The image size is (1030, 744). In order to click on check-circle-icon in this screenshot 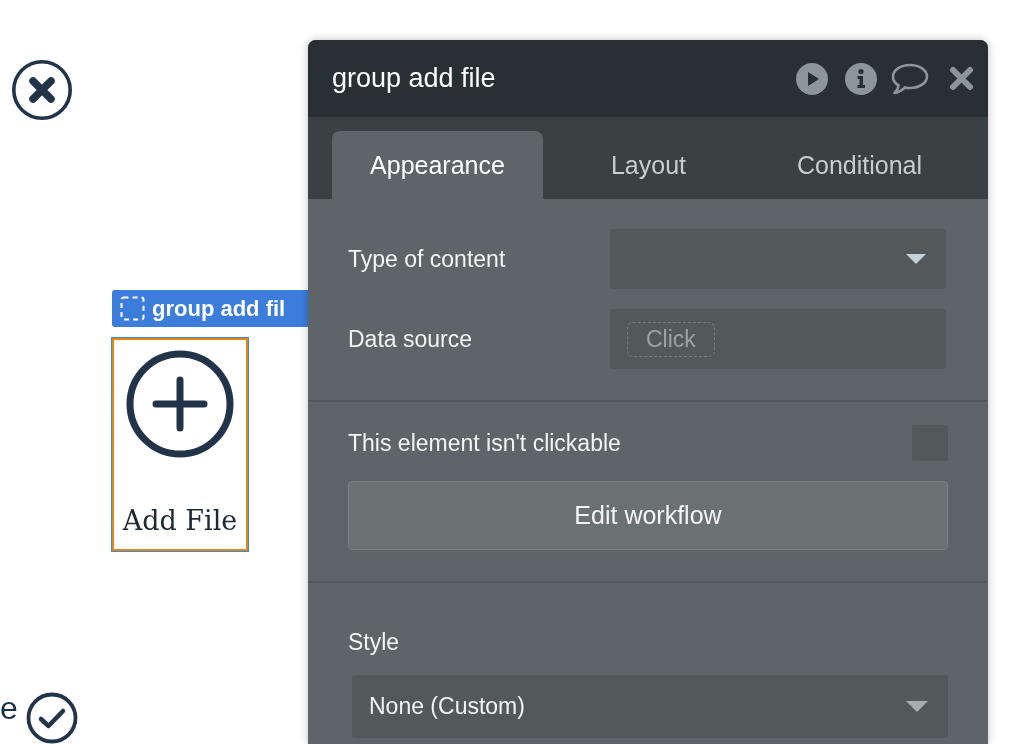, I will do `click(52, 718)`.